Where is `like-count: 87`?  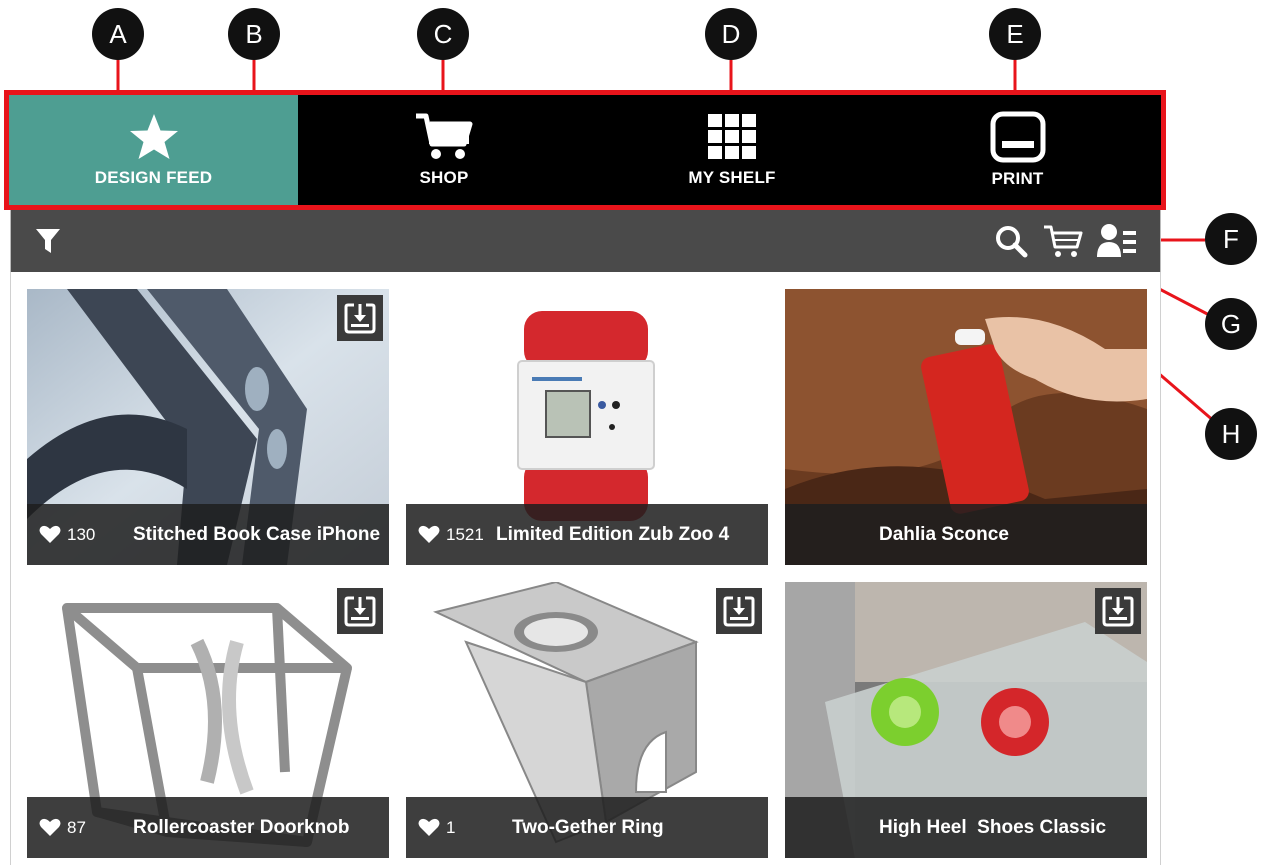
like-count: 87 is located at coordinates (78, 828).